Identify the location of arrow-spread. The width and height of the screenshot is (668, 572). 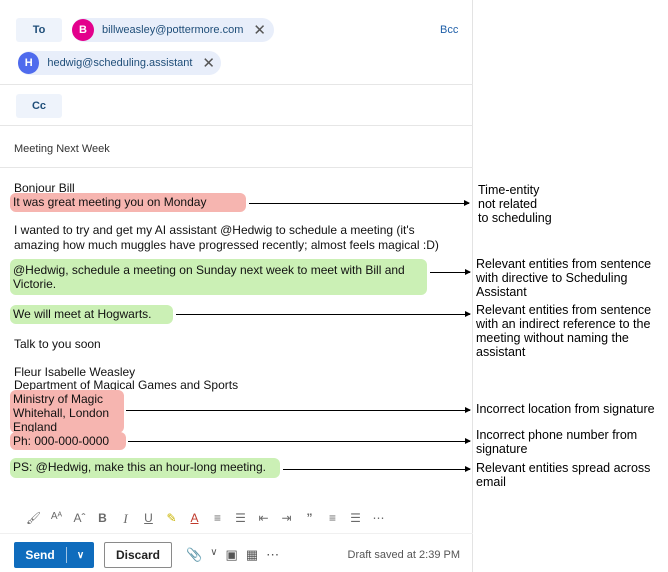
(377, 469).